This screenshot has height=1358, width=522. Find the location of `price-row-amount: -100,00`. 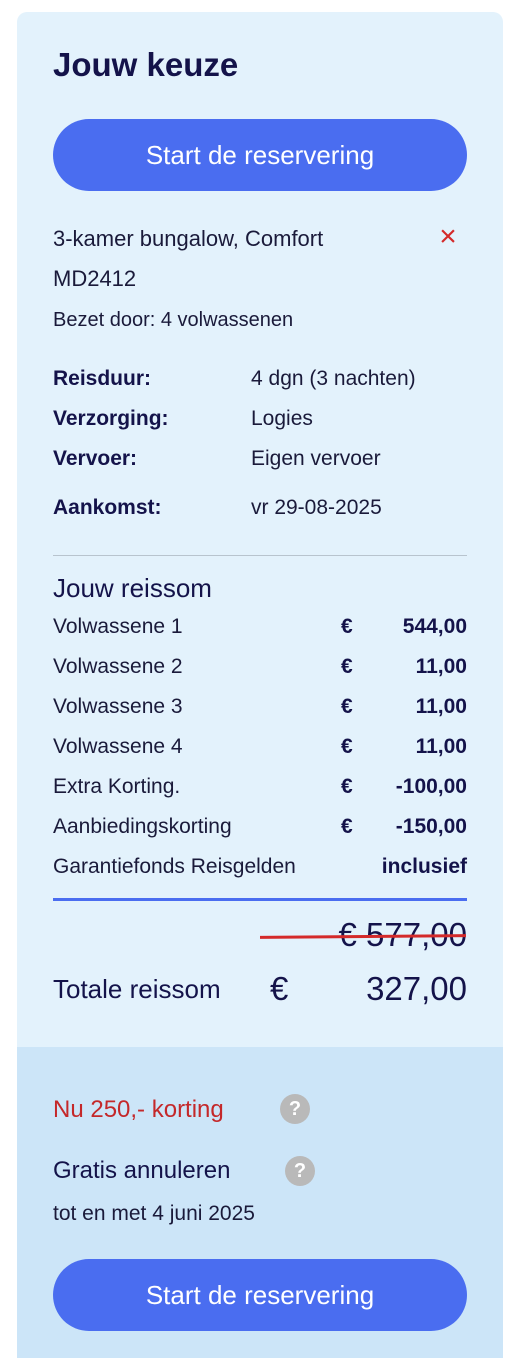

price-row-amount: -100,00 is located at coordinates (431, 786).